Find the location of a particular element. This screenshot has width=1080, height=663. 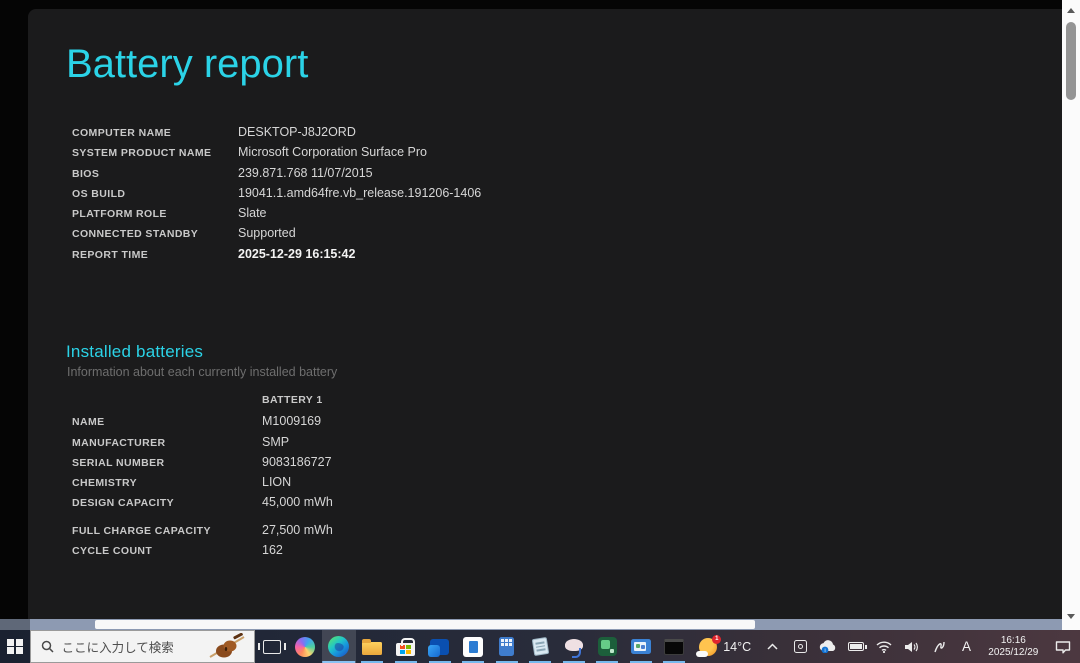

ime-mode-indicator: A is located at coordinates (966, 646).